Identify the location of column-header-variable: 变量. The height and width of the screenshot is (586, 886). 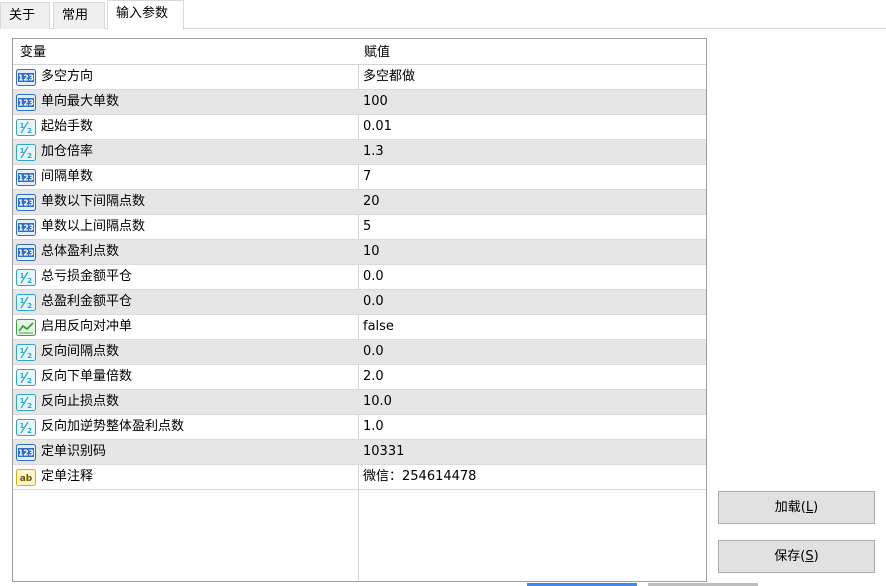
(33, 52).